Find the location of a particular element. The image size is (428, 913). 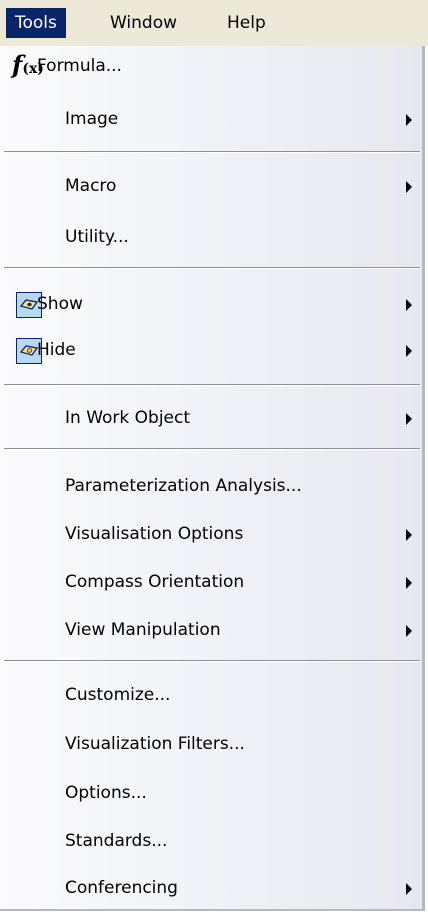

menubar-help: Help is located at coordinates (246, 23).